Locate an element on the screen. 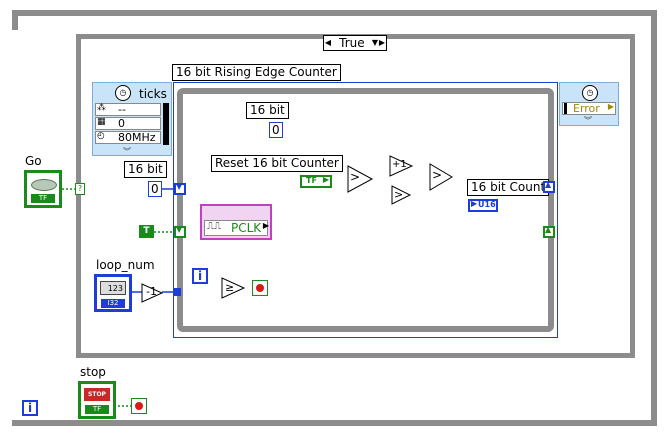 The height and width of the screenshot is (437, 667). loop-num-label: loop_num is located at coordinates (125, 265).